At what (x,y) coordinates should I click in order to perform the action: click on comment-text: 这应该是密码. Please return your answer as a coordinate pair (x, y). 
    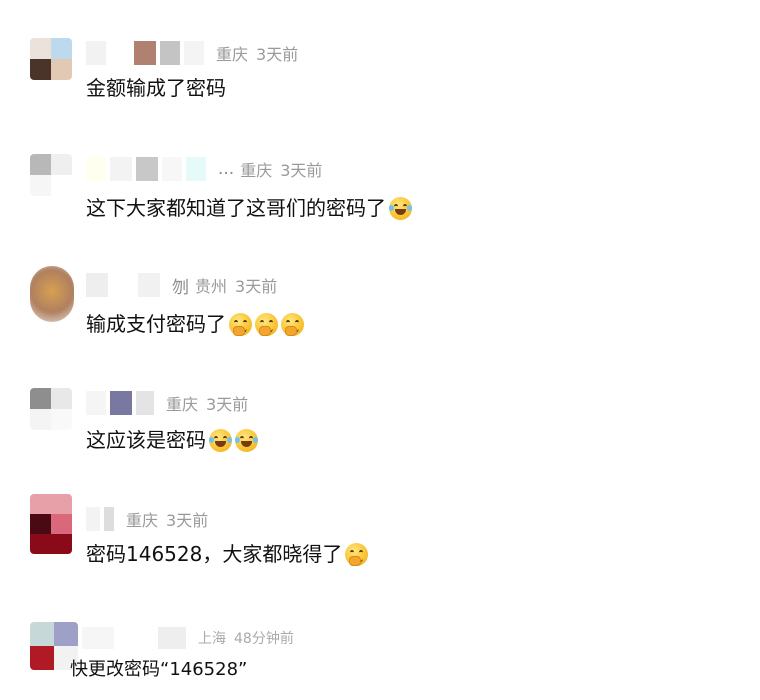
    Looking at the image, I should click on (172, 440).